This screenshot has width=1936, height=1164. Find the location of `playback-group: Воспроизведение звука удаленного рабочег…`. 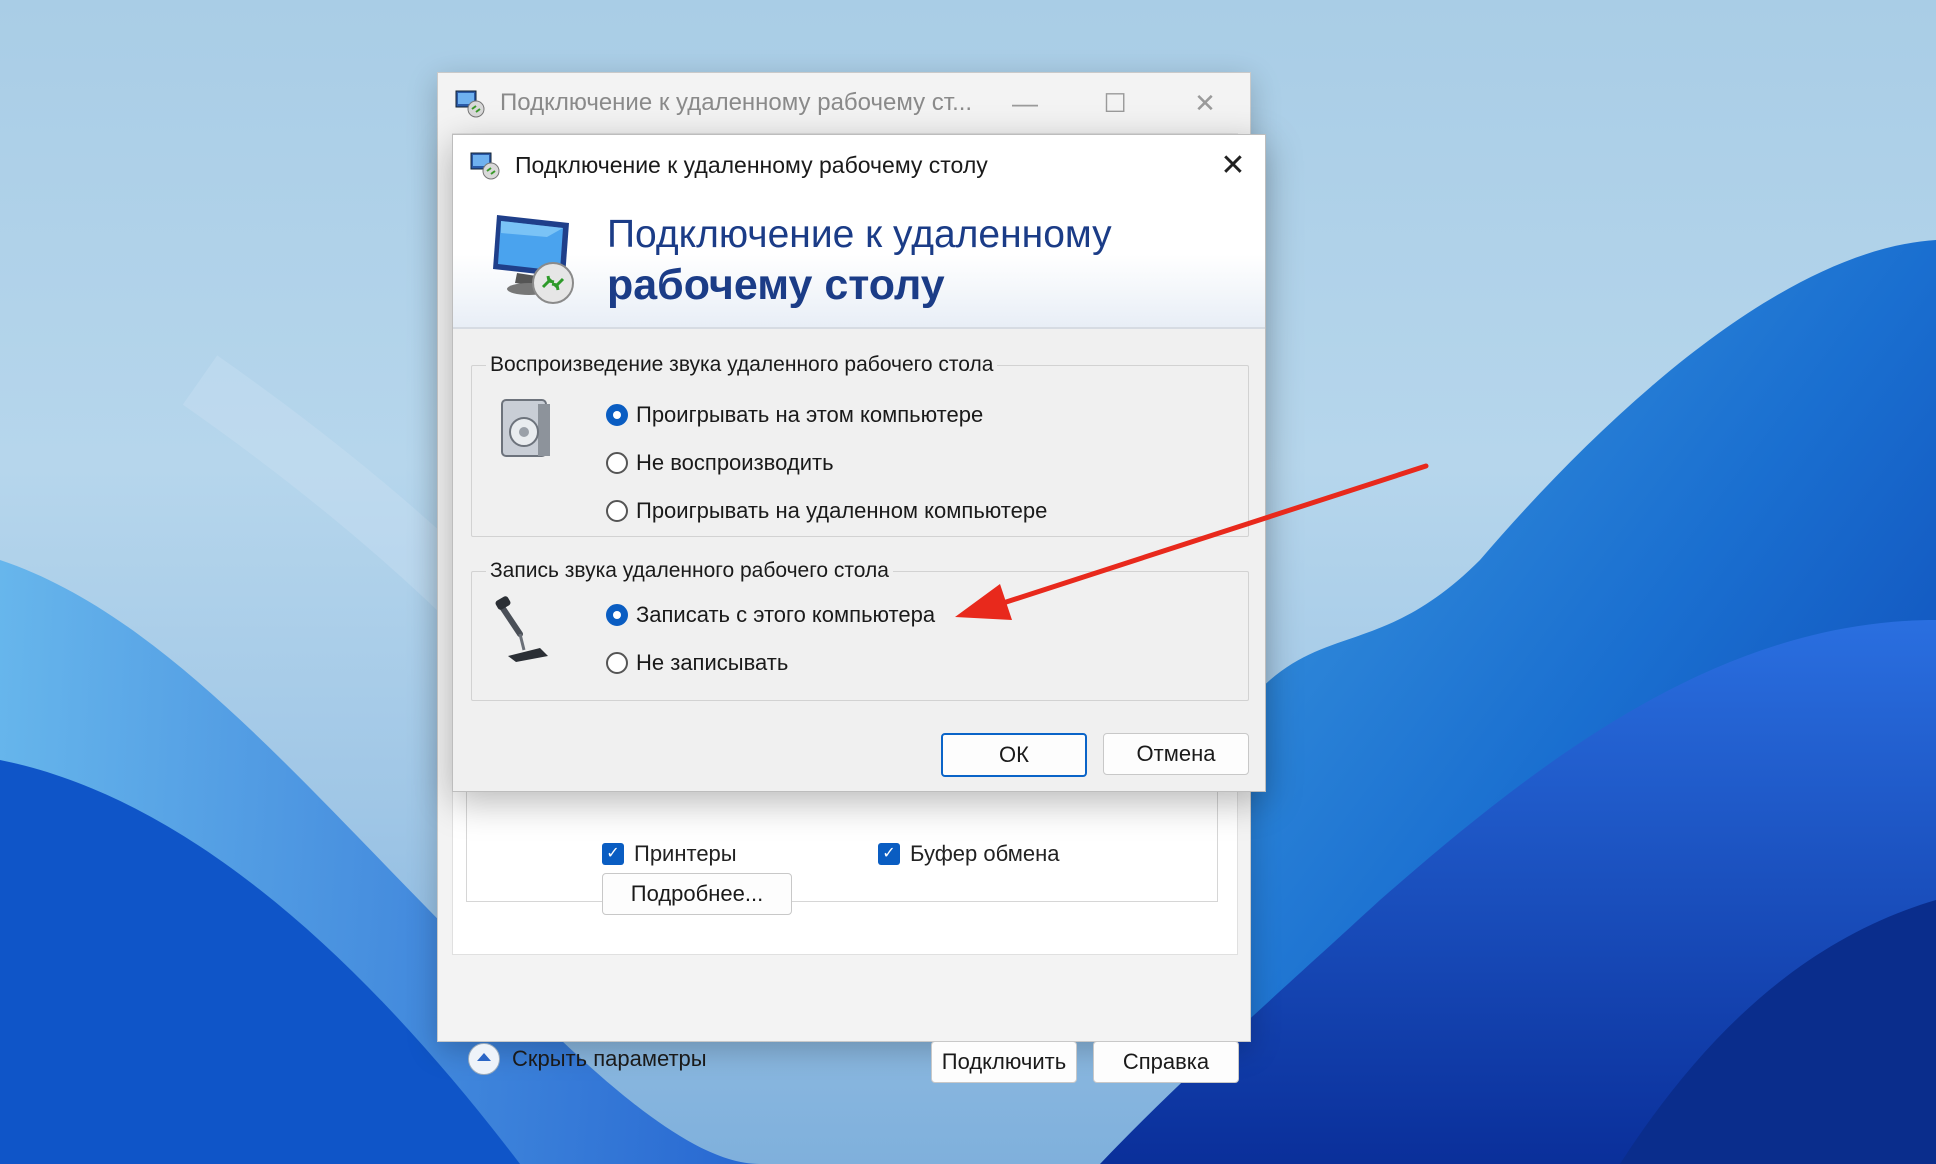

playback-group: Воспроизведение звука удаленного рабочег… is located at coordinates (860, 445).